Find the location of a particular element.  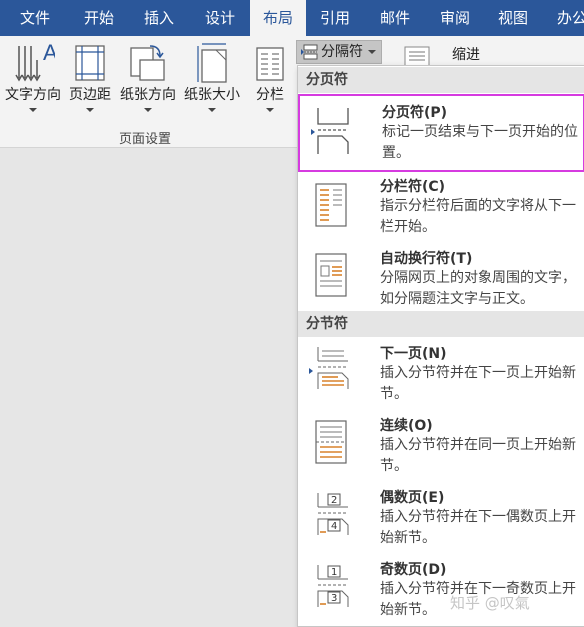

column-break-icon is located at coordinates (332, 207).